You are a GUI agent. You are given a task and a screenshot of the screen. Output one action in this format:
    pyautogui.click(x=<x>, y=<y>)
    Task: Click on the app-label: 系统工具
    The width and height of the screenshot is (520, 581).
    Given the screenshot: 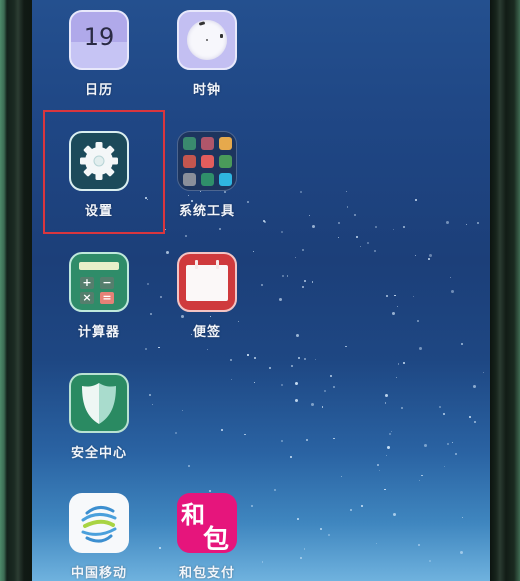 What is the action you would take?
    pyautogui.click(x=206, y=211)
    